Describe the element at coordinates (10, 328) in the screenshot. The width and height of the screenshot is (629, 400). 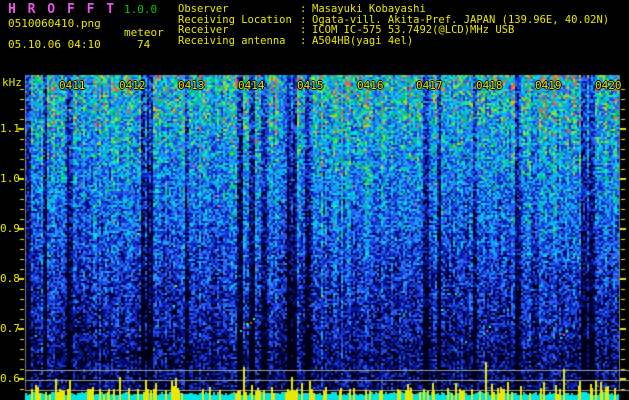
I see `freq-tick-label-0-7: 0.7` at that location.